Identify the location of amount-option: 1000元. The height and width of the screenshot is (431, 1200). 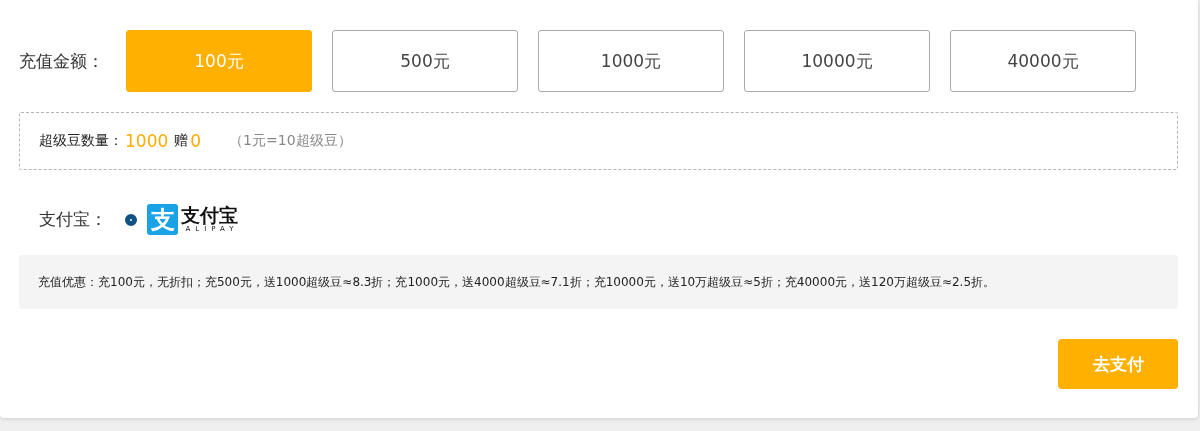
(631, 61).